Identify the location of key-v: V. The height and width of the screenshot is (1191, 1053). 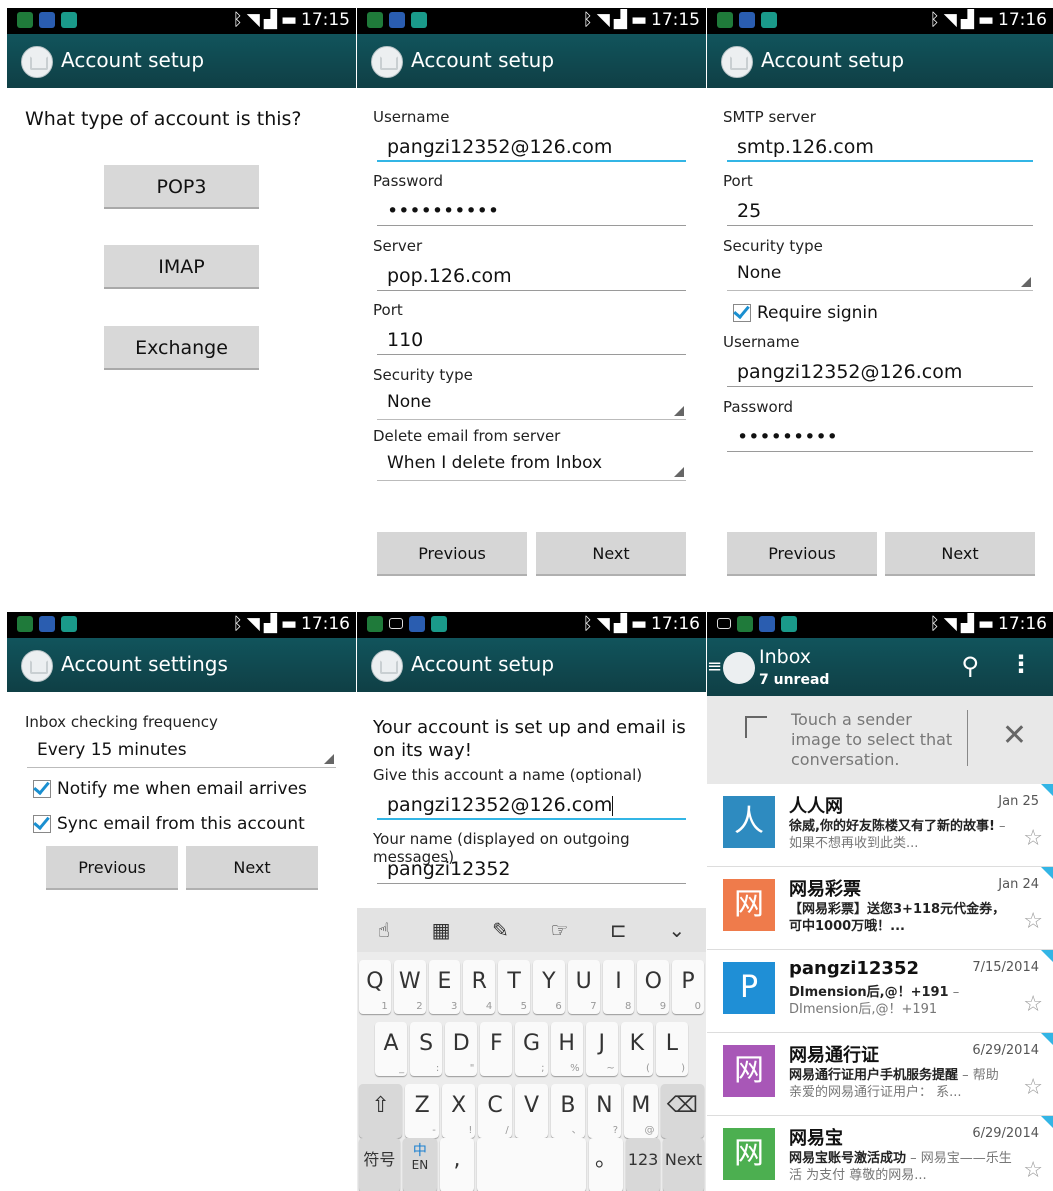
(531, 1111).